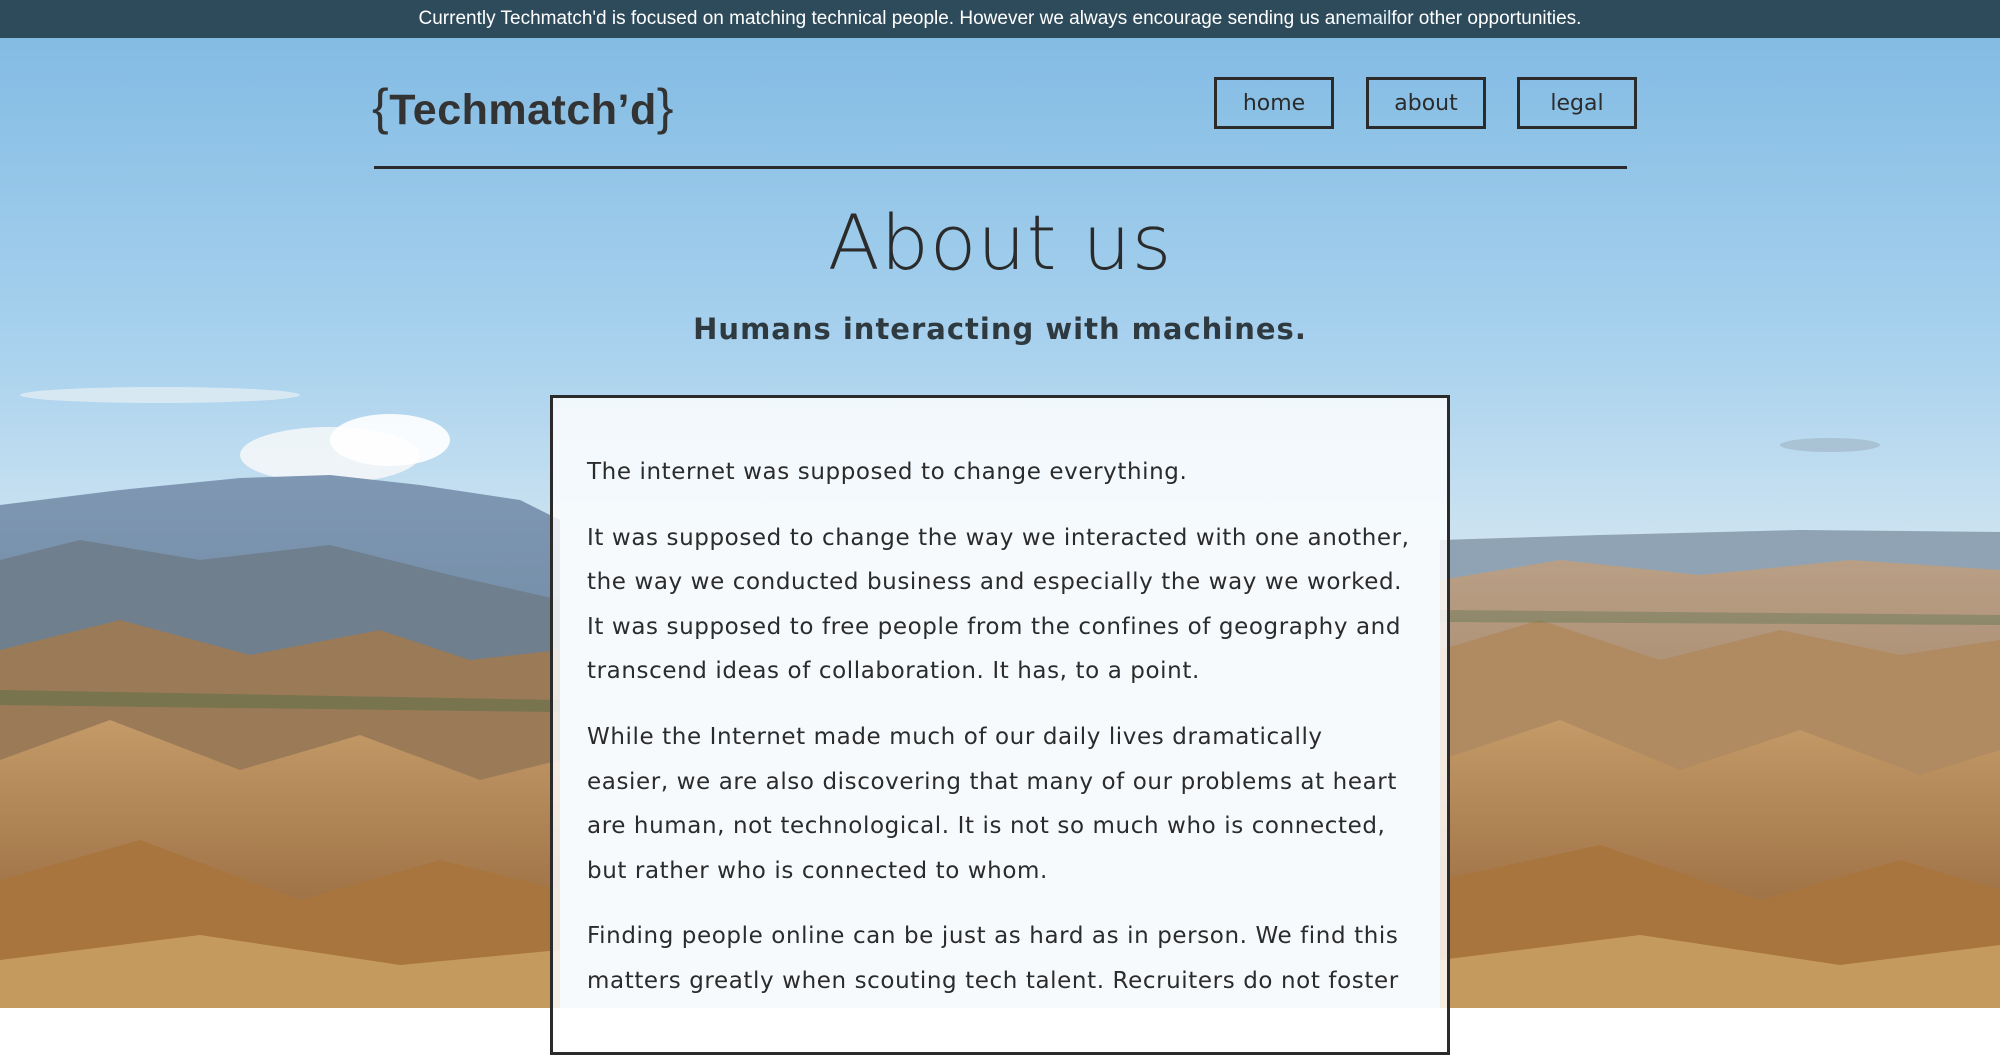 The width and height of the screenshot is (2000, 1055). What do you see at coordinates (523, 110) in the screenshot?
I see `logo-text: Techmatch’d` at bounding box center [523, 110].